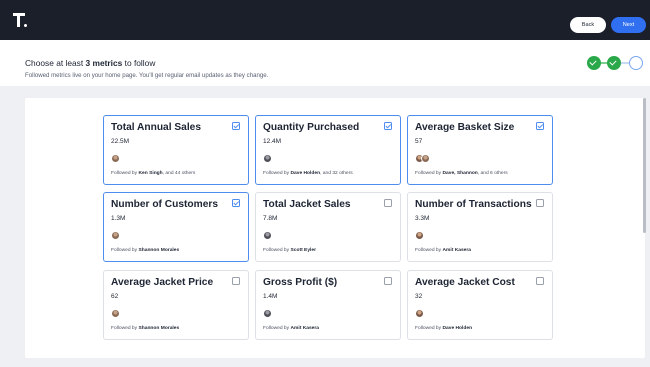 This screenshot has height=367, width=650. Describe the element at coordinates (179, 173) in the screenshot. I see `followed-suffix: , and 44 others` at that location.